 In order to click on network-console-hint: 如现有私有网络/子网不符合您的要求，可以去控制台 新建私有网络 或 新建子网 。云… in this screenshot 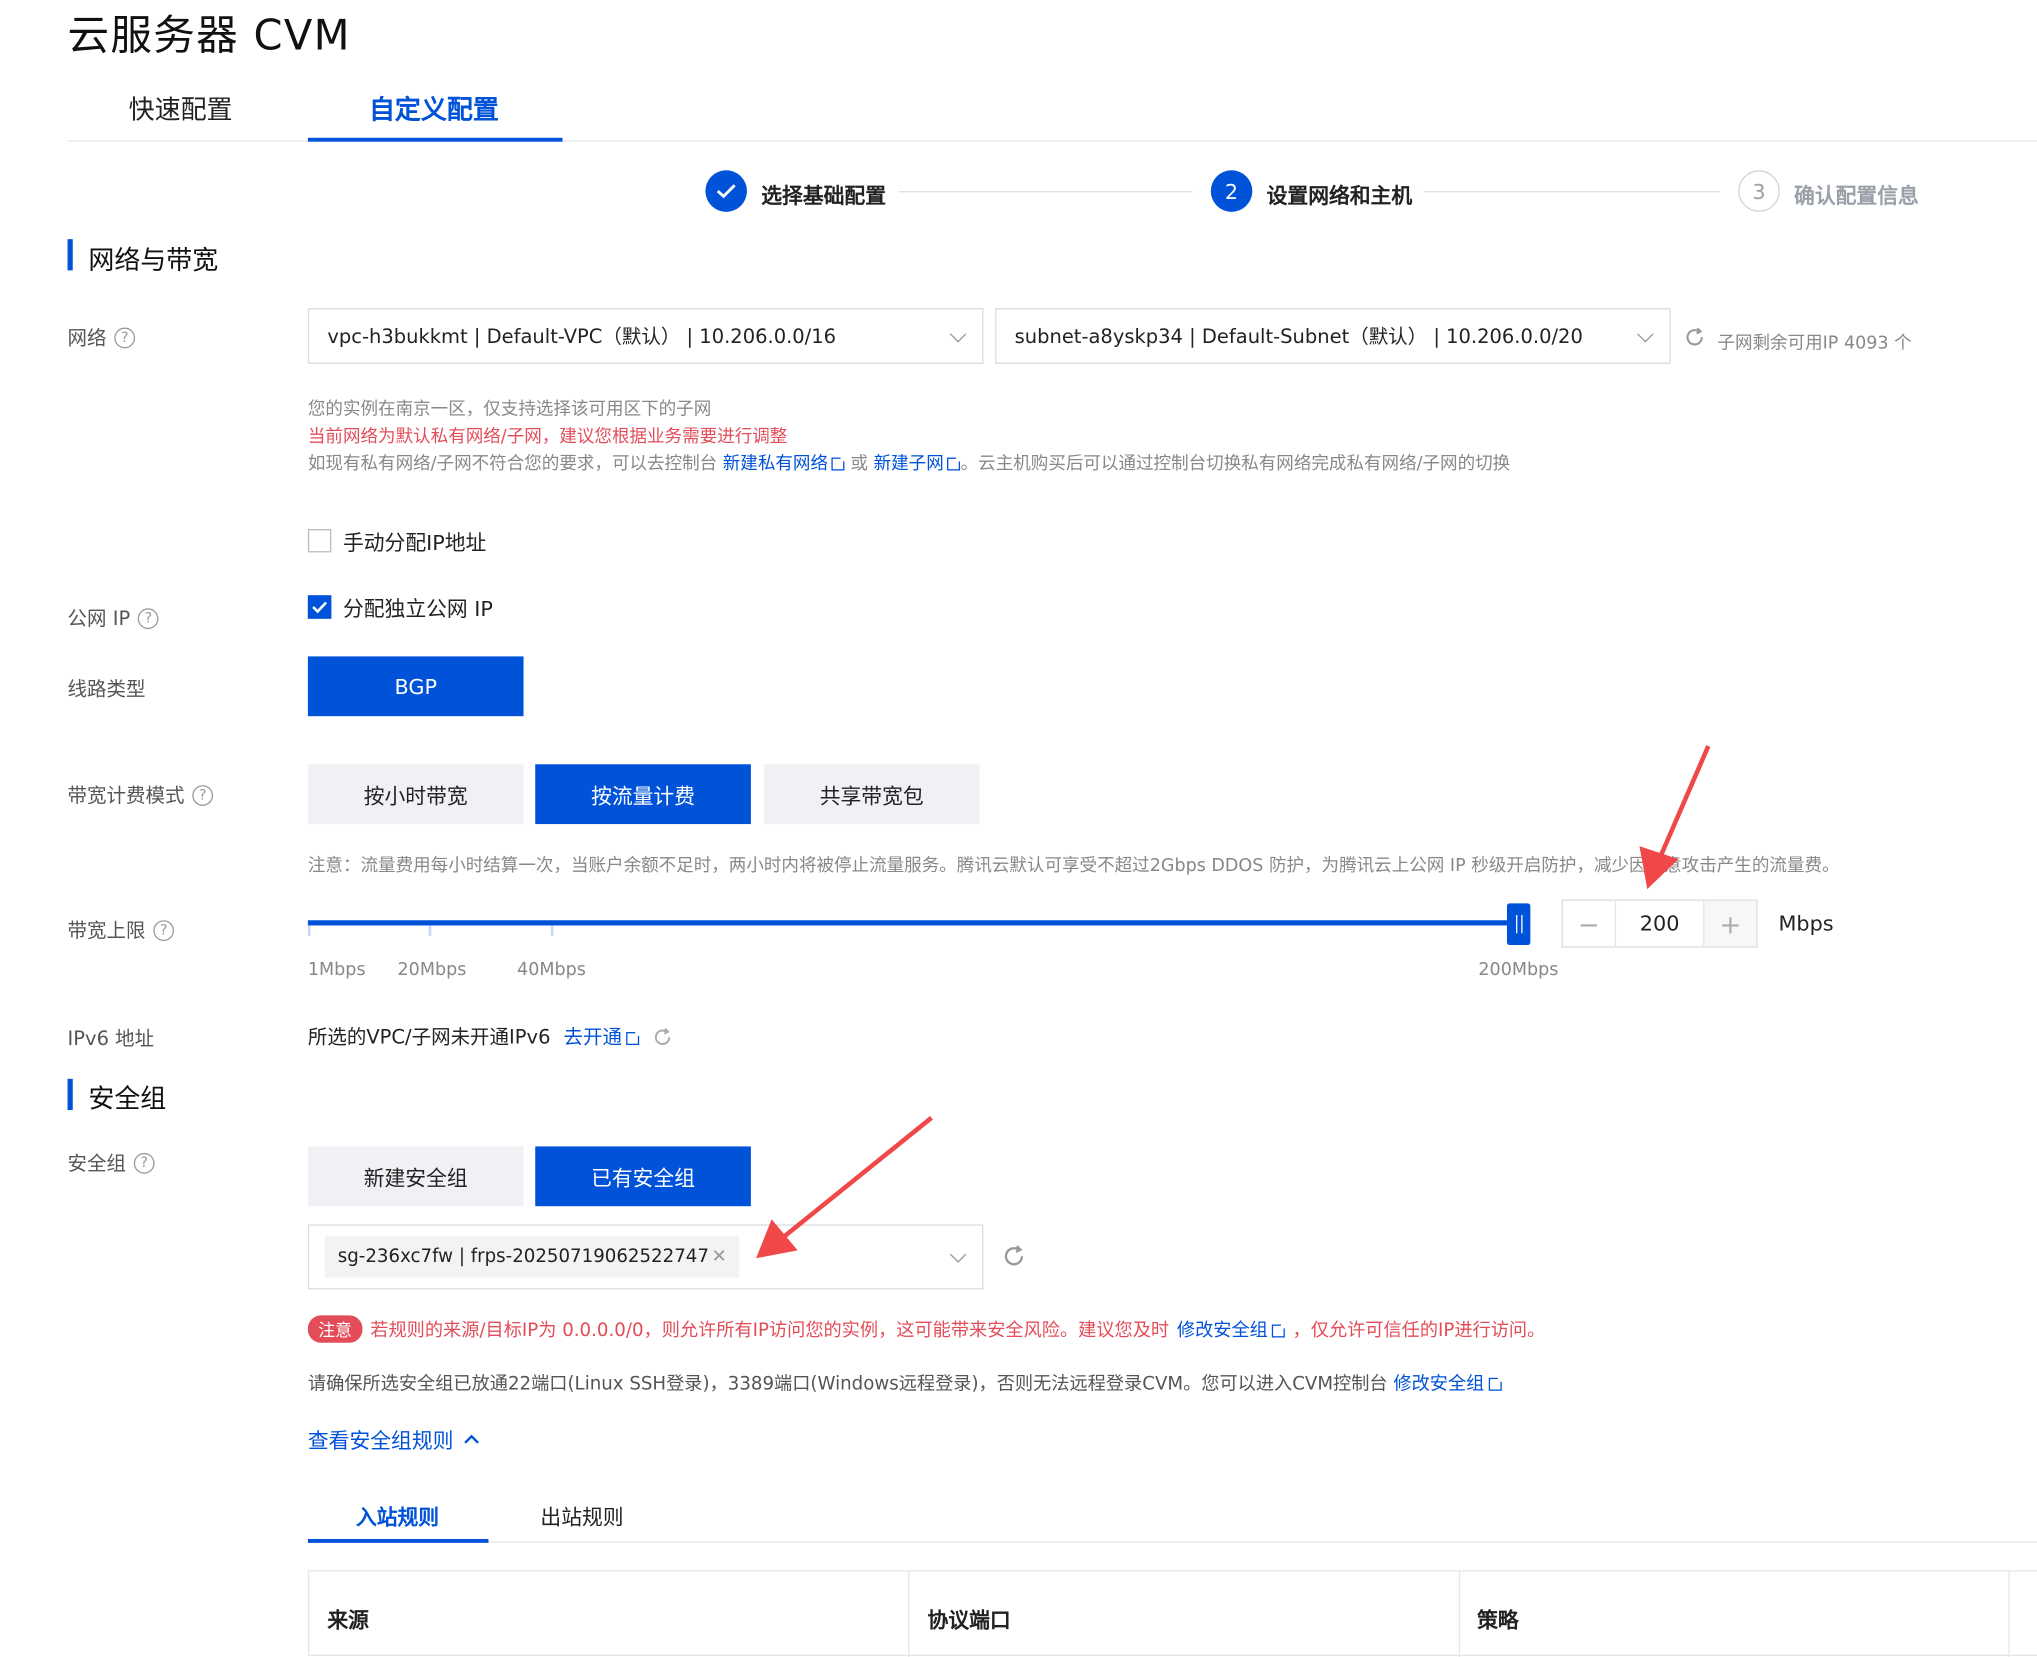, I will do `click(908, 461)`.